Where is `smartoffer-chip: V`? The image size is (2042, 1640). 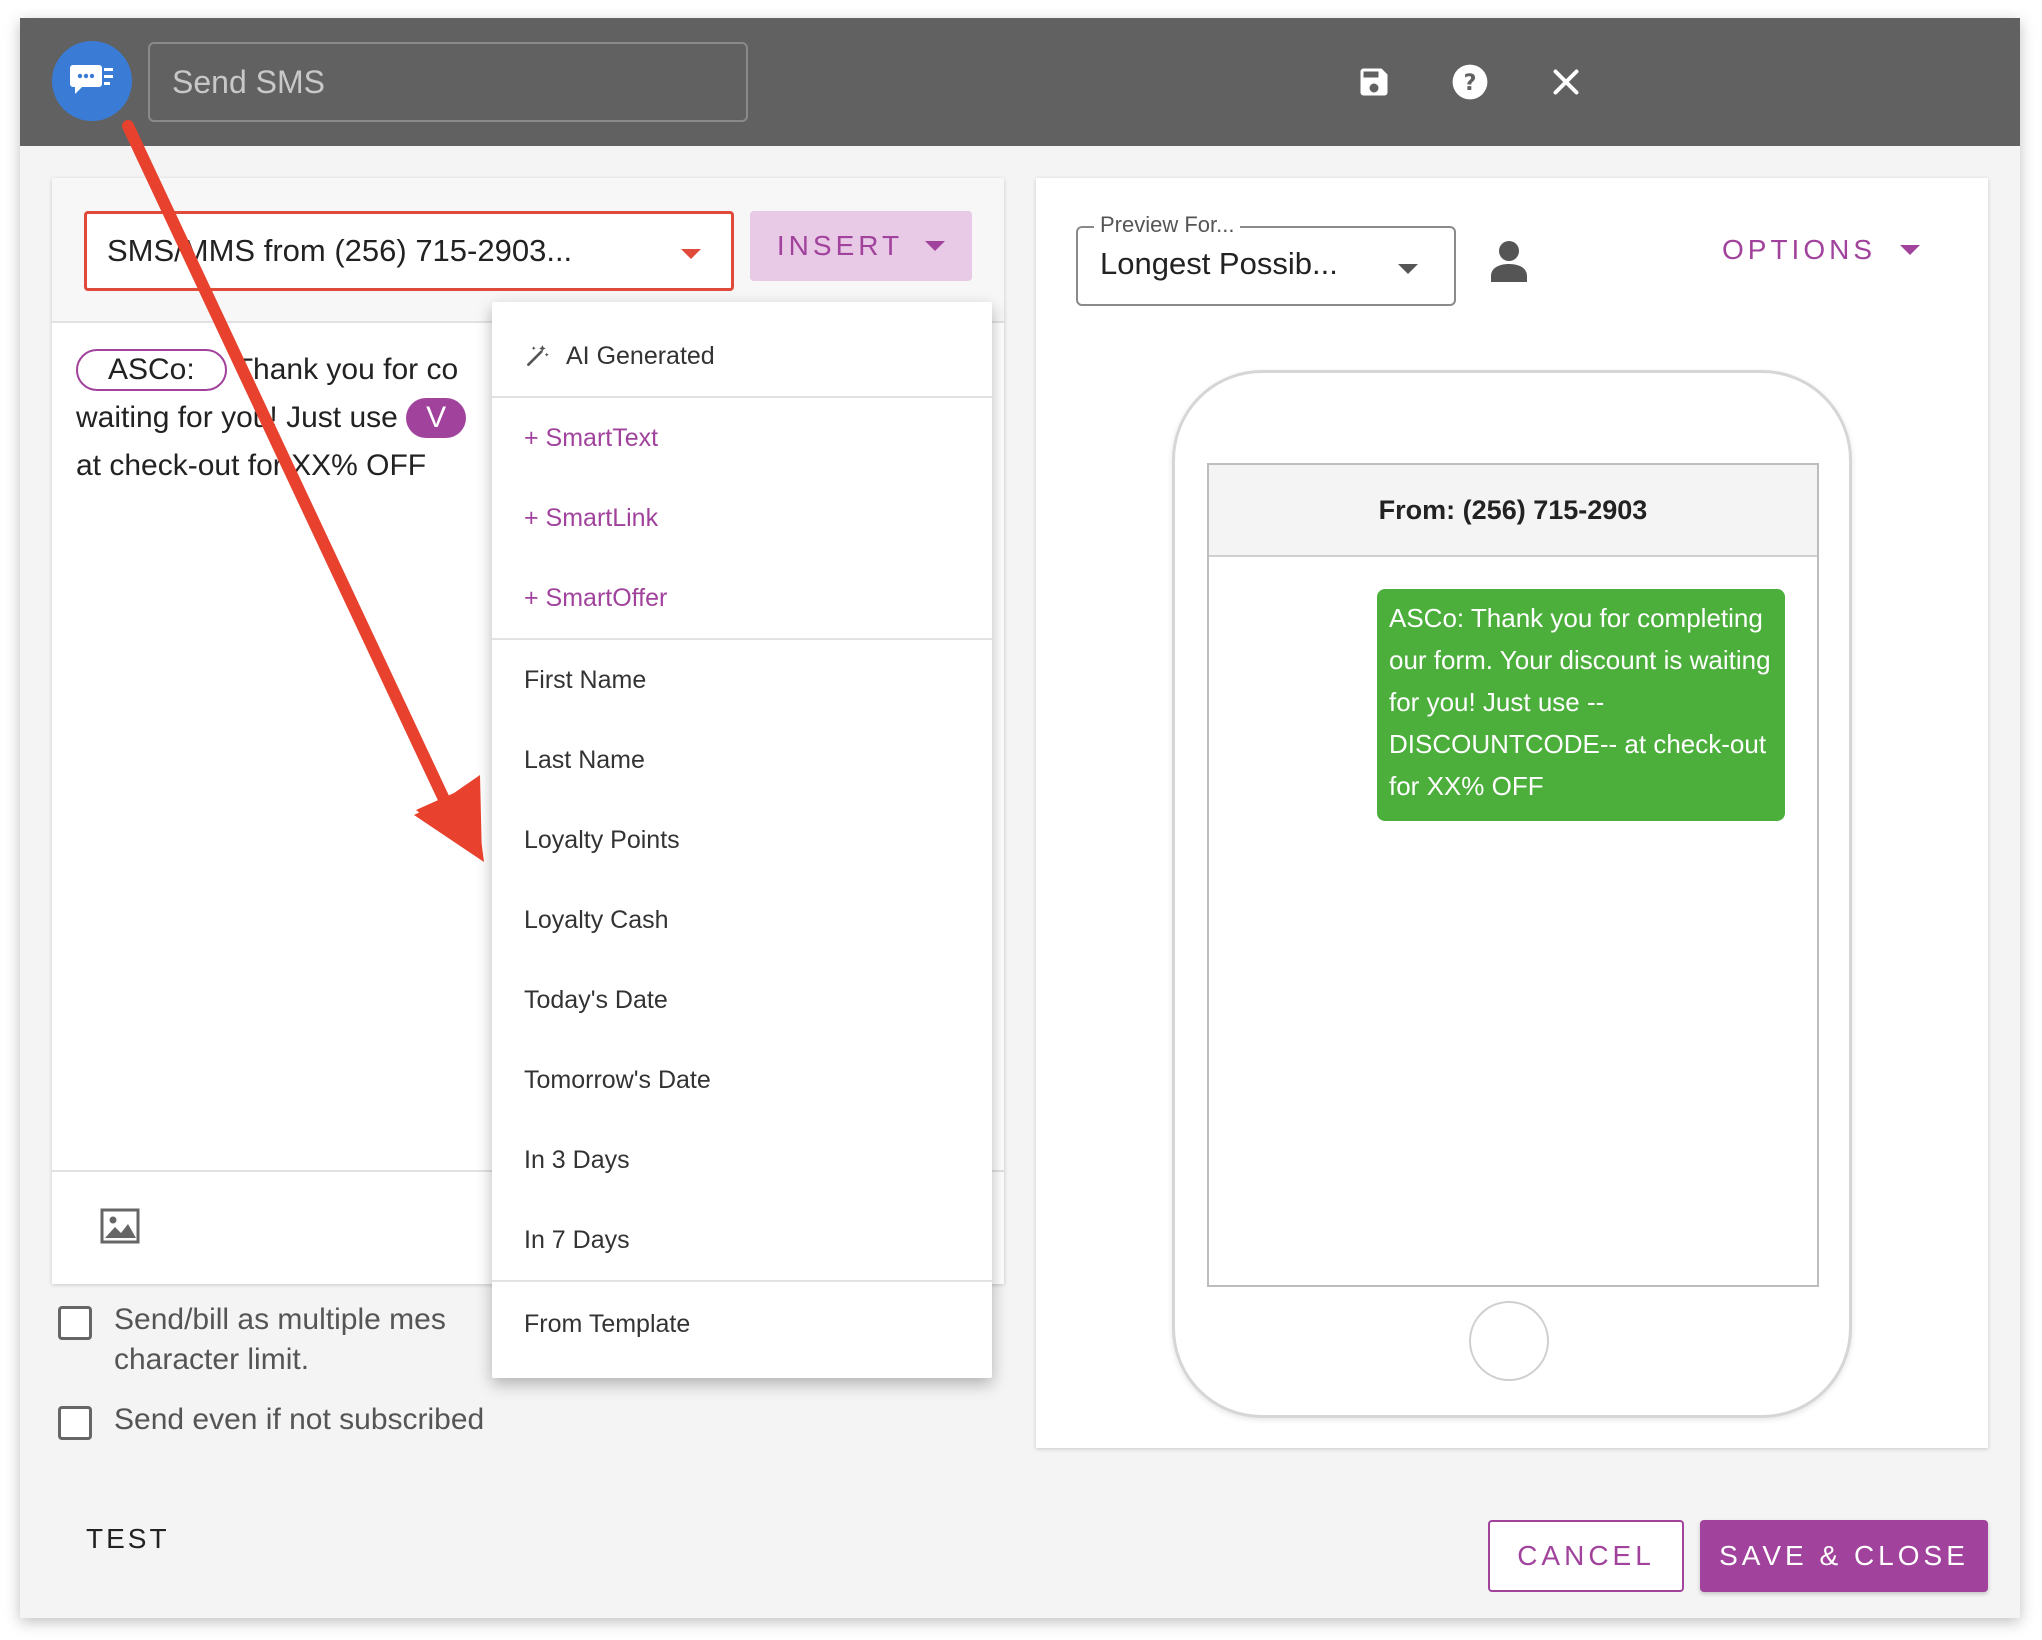 smartoffer-chip: V is located at coordinates (436, 418).